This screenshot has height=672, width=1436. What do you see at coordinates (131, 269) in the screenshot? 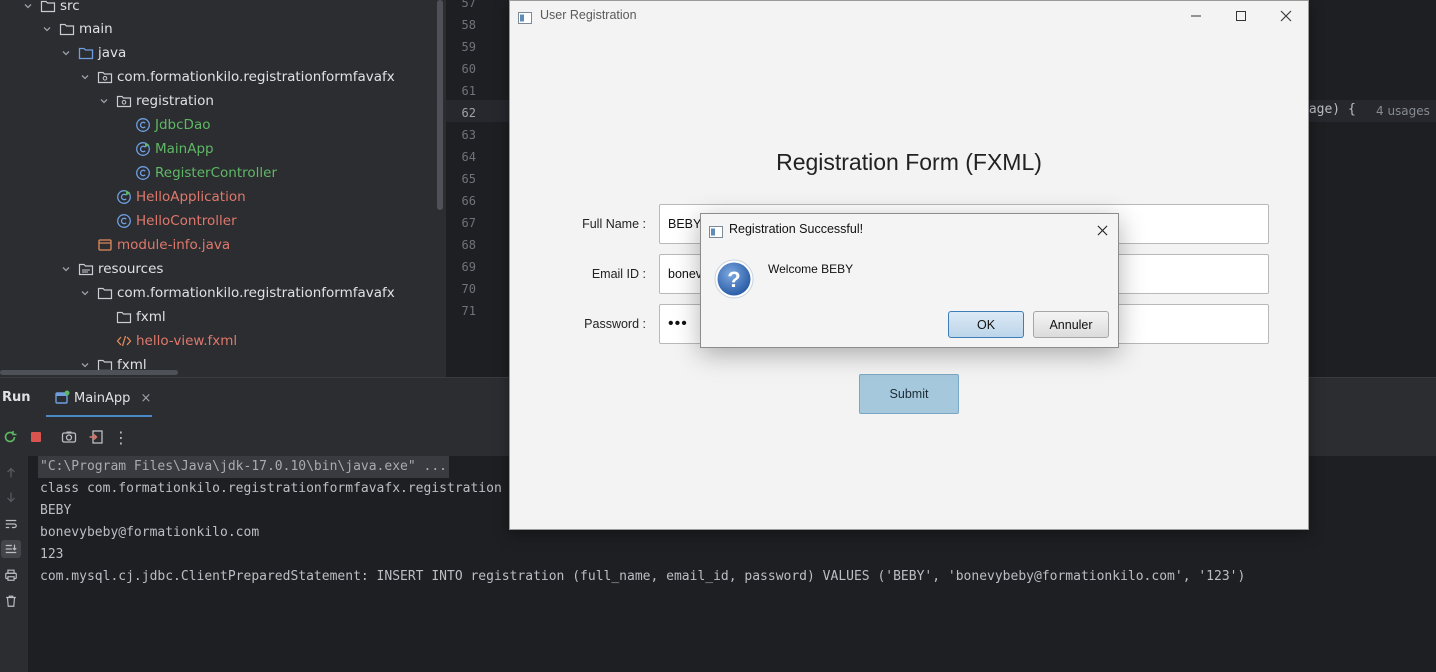
I see `tree-item-label: resources` at bounding box center [131, 269].